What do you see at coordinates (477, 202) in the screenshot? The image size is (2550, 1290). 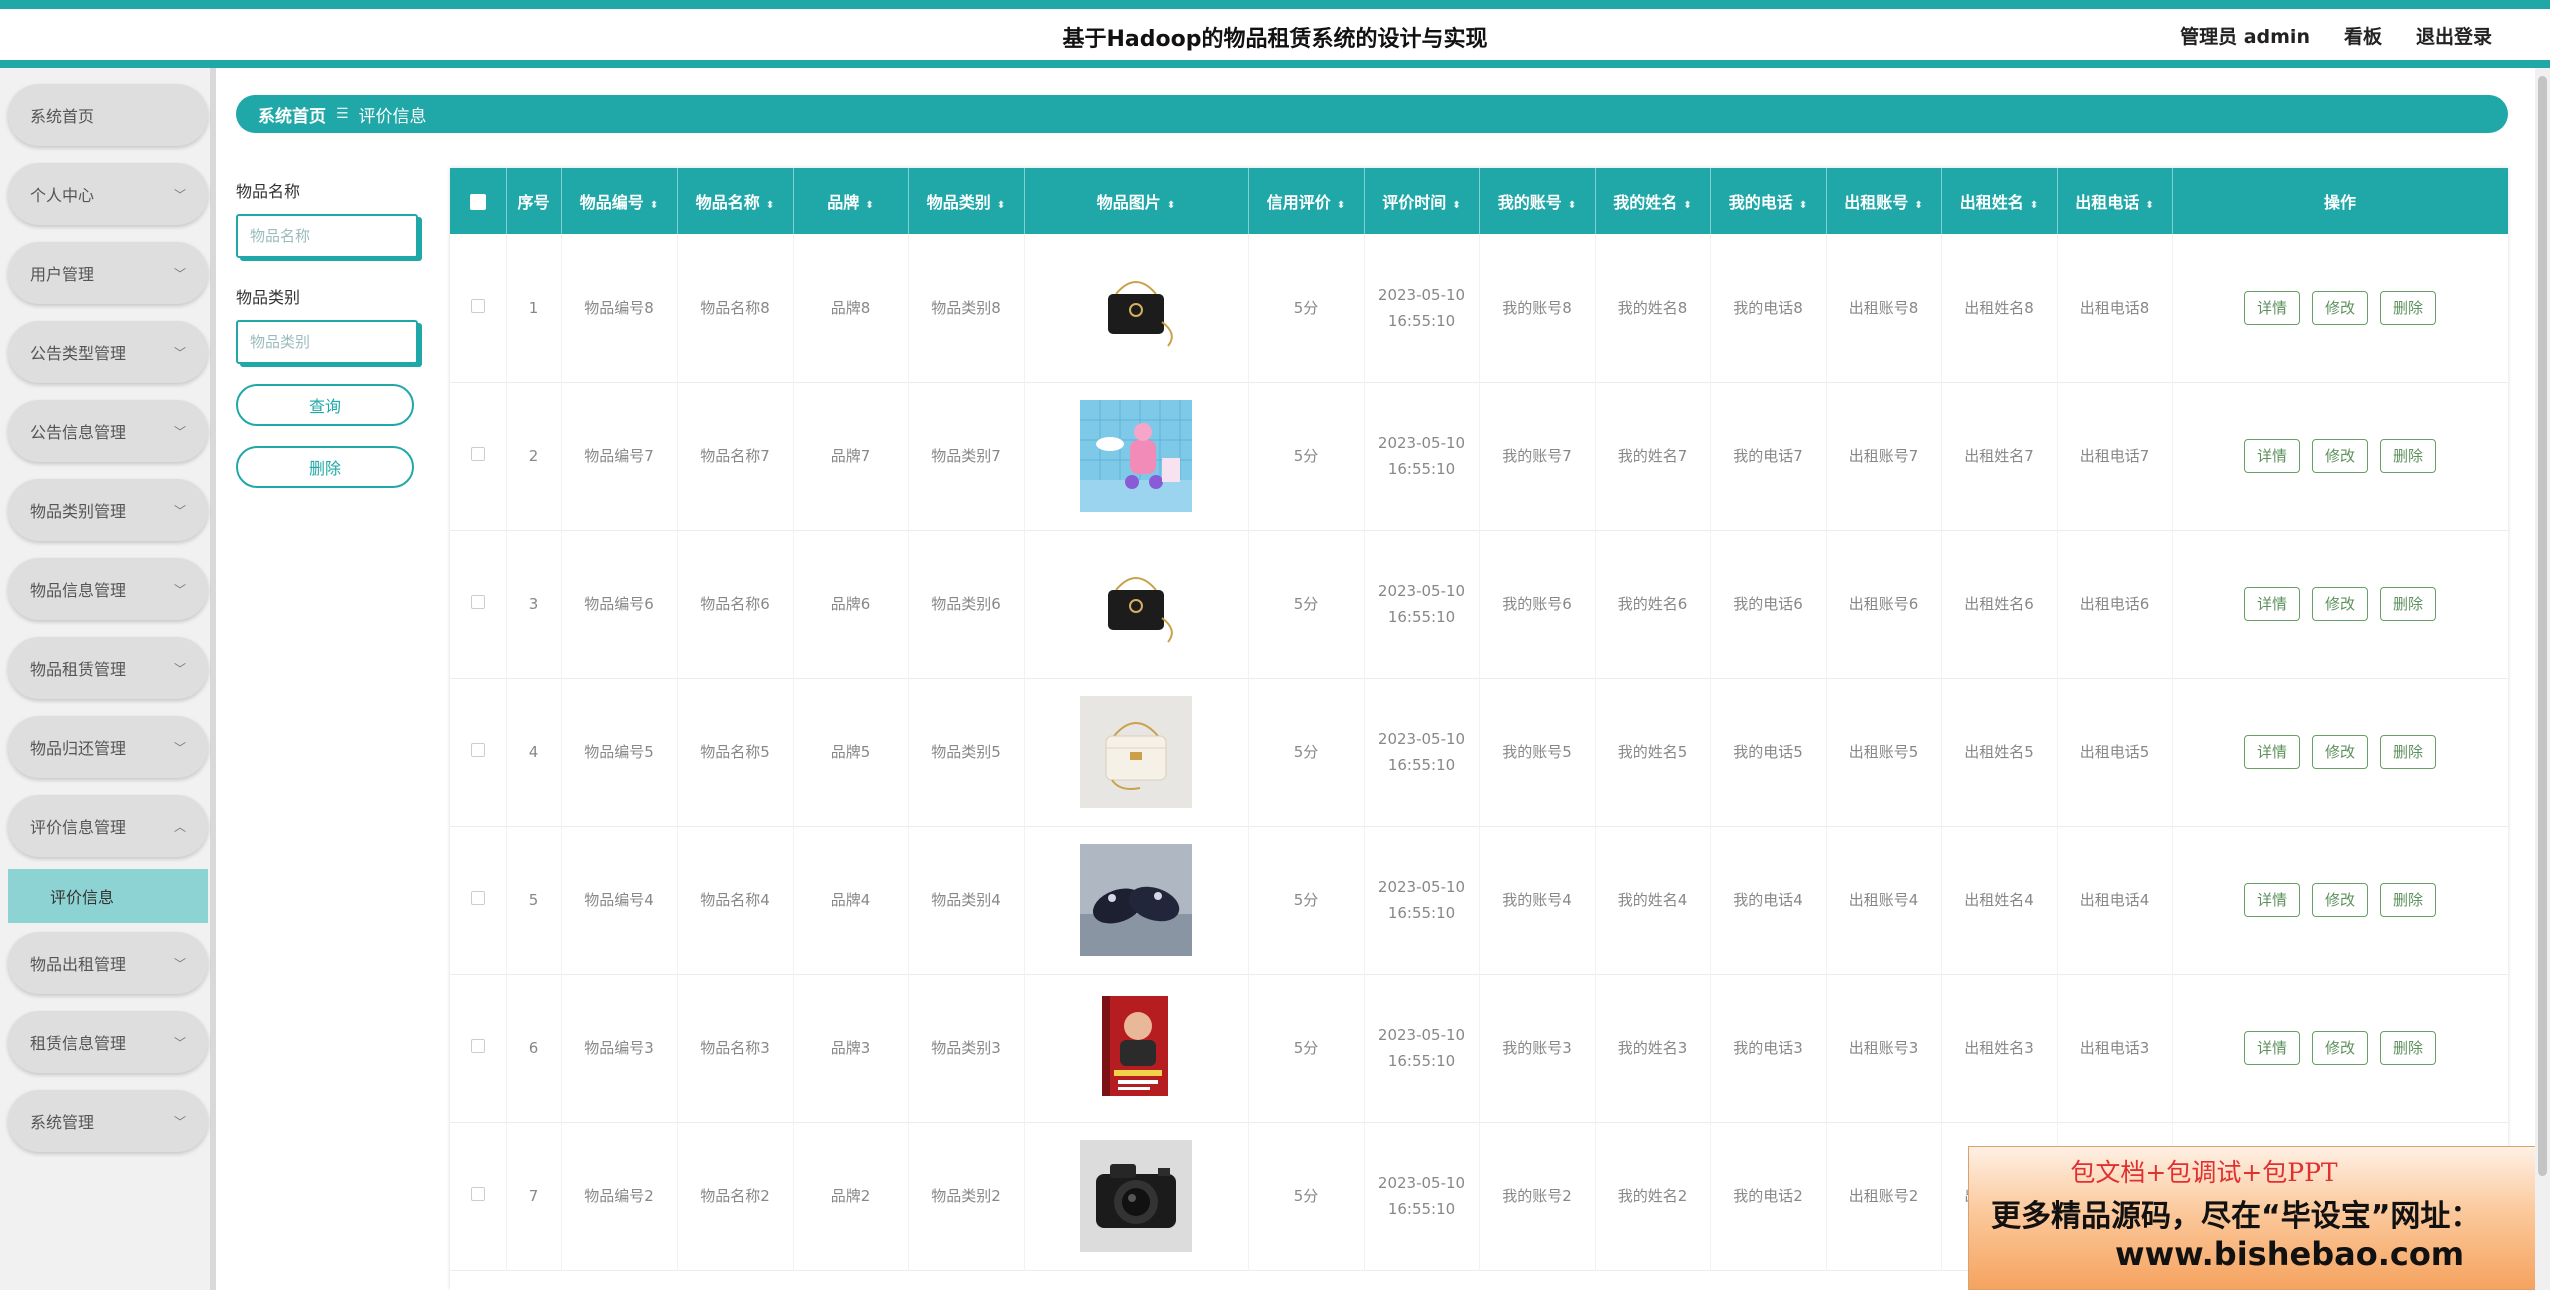 I see `select-all-checkbox` at bounding box center [477, 202].